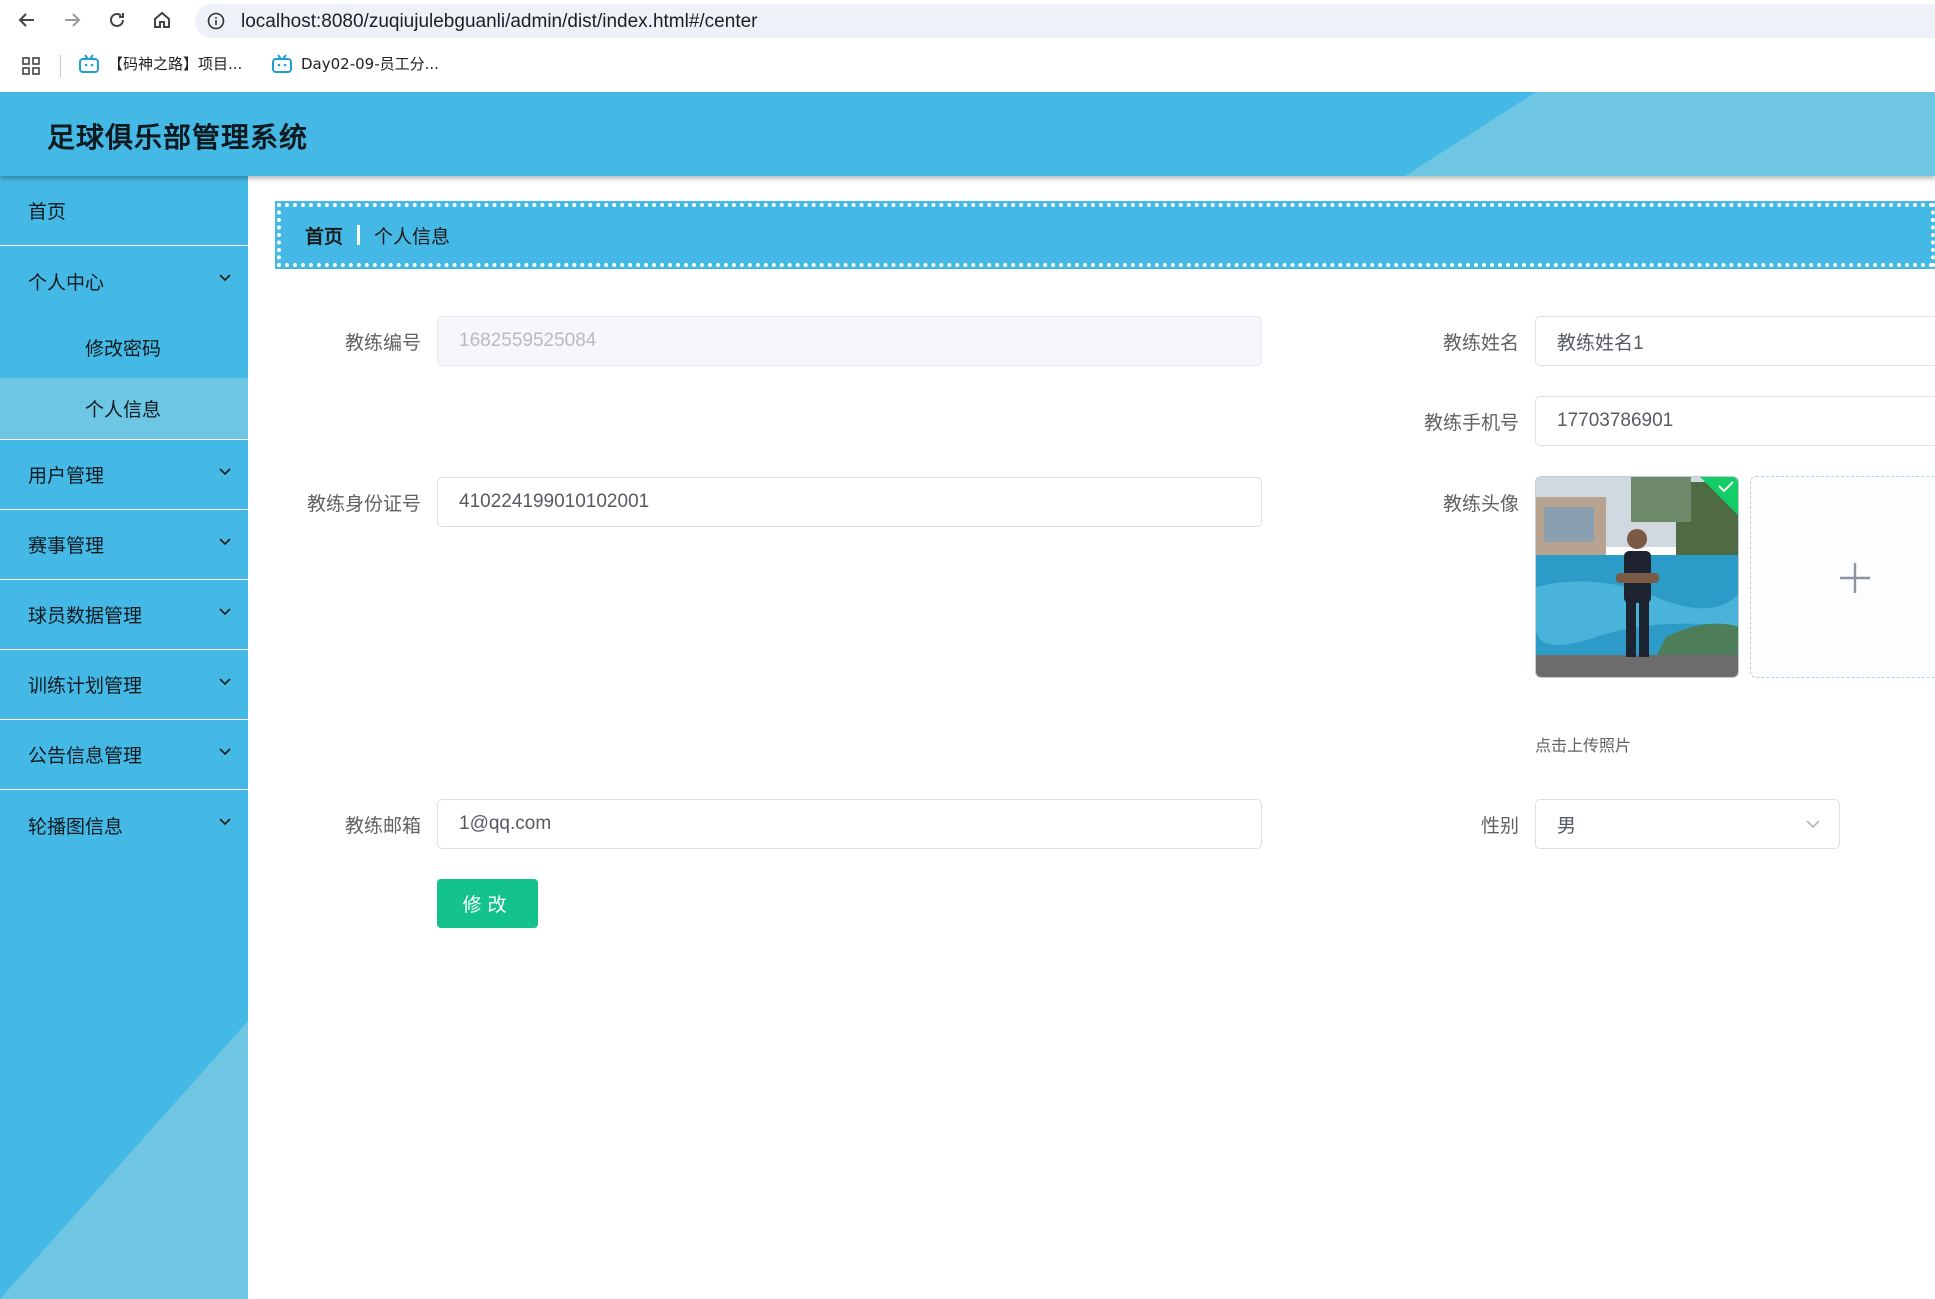 This screenshot has height=1299, width=1935. What do you see at coordinates (967, 134) in the screenshot?
I see `app-header: 足球俱乐部管理系统` at bounding box center [967, 134].